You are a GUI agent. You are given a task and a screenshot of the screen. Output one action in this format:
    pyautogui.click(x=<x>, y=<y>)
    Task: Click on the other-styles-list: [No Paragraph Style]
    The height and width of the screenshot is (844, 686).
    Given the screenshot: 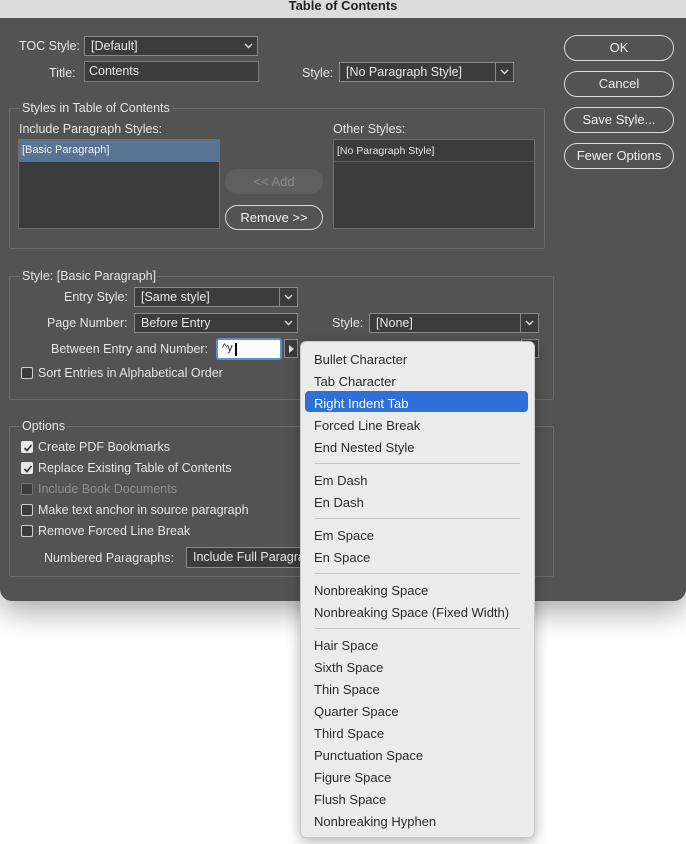 What is the action you would take?
    pyautogui.click(x=434, y=184)
    